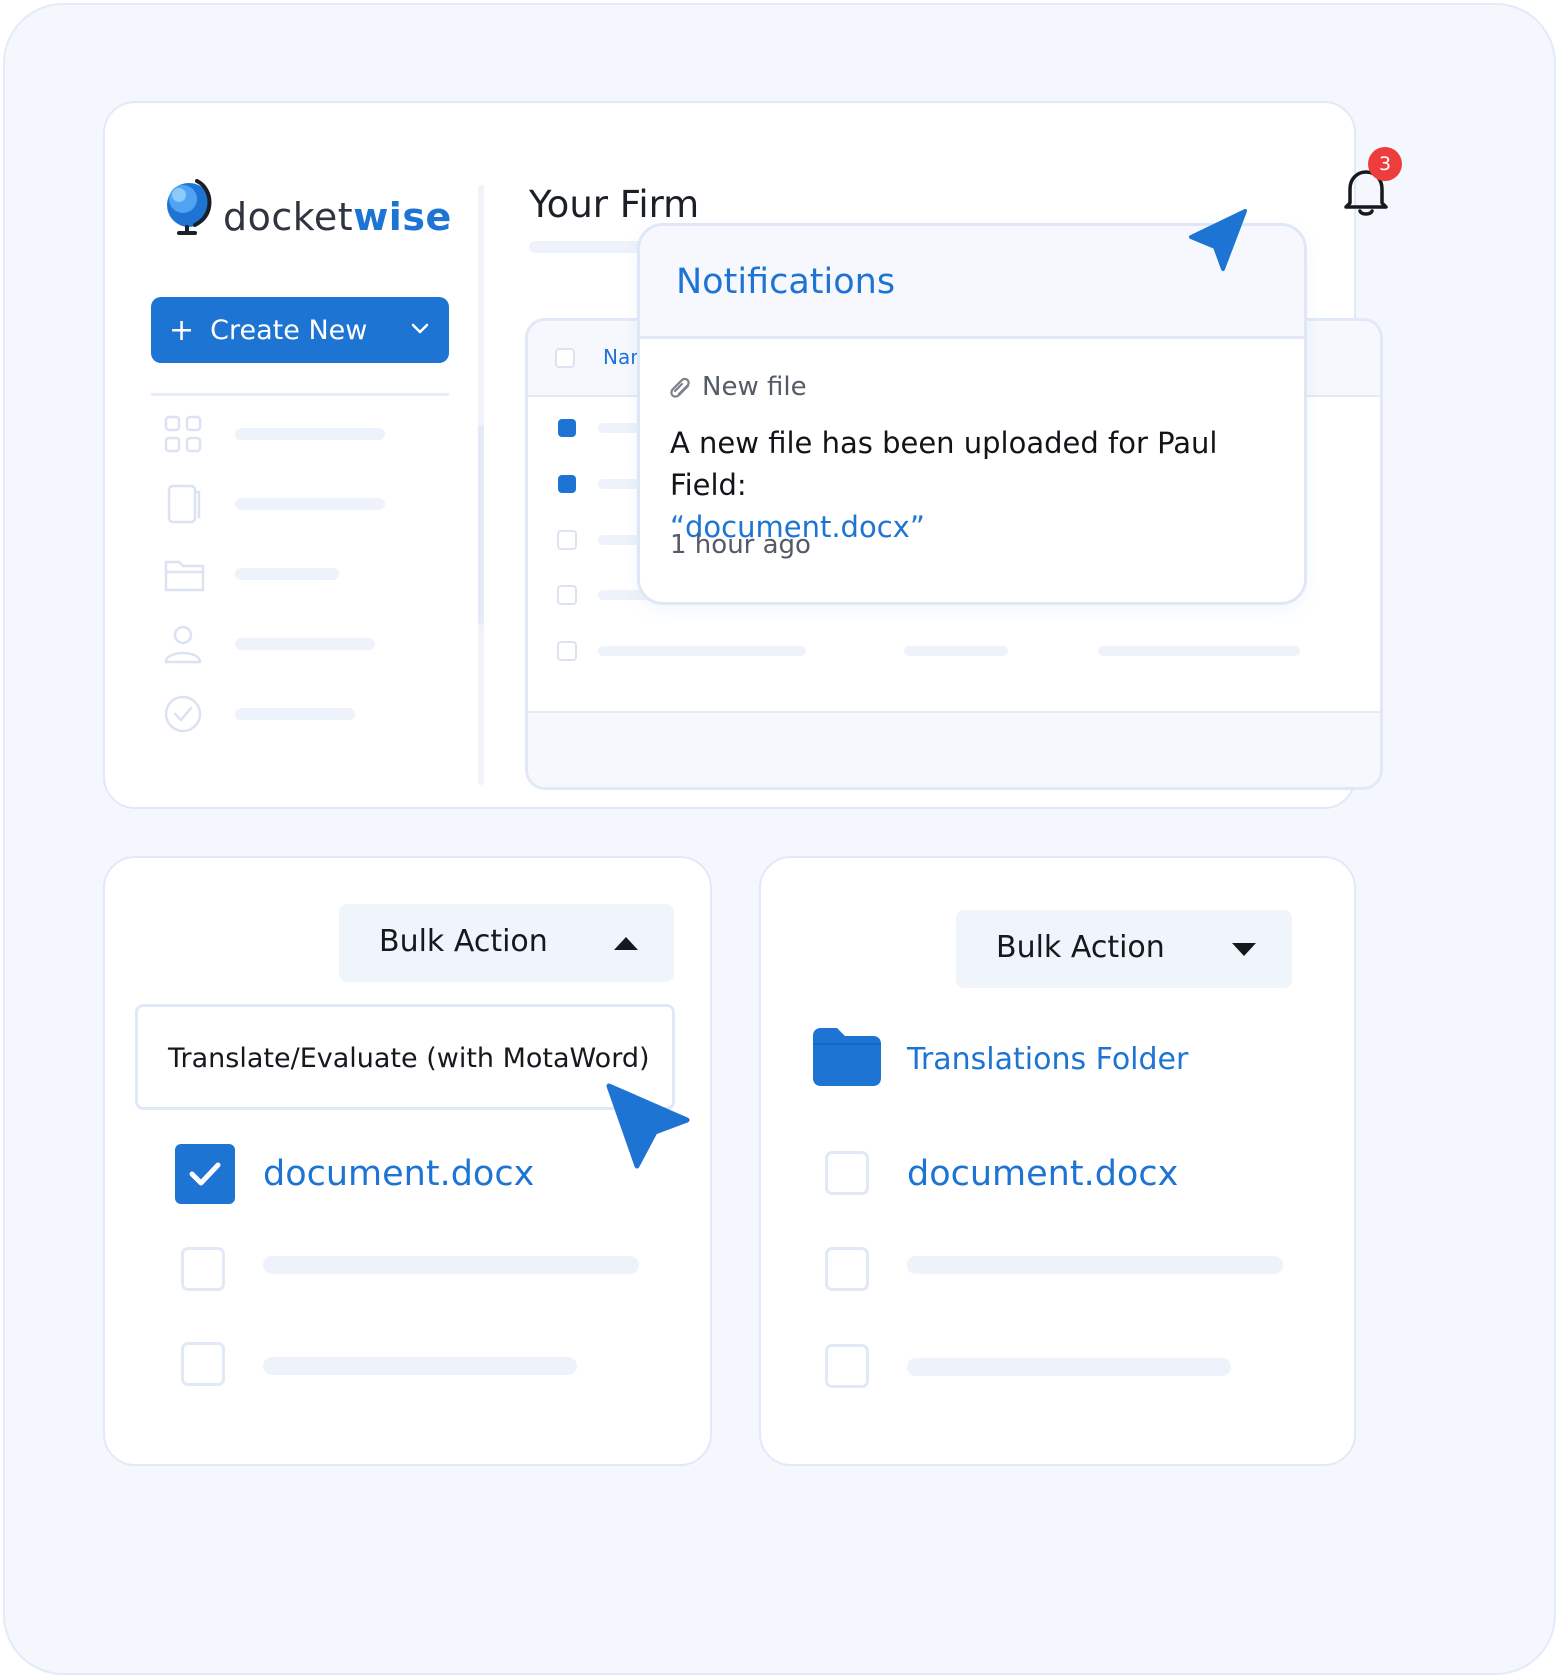 The width and height of the screenshot is (1561, 1680). Describe the element at coordinates (409, 1058) in the screenshot. I see `menu-item-label: Translate/Evaluate (with MotaWord)` at that location.